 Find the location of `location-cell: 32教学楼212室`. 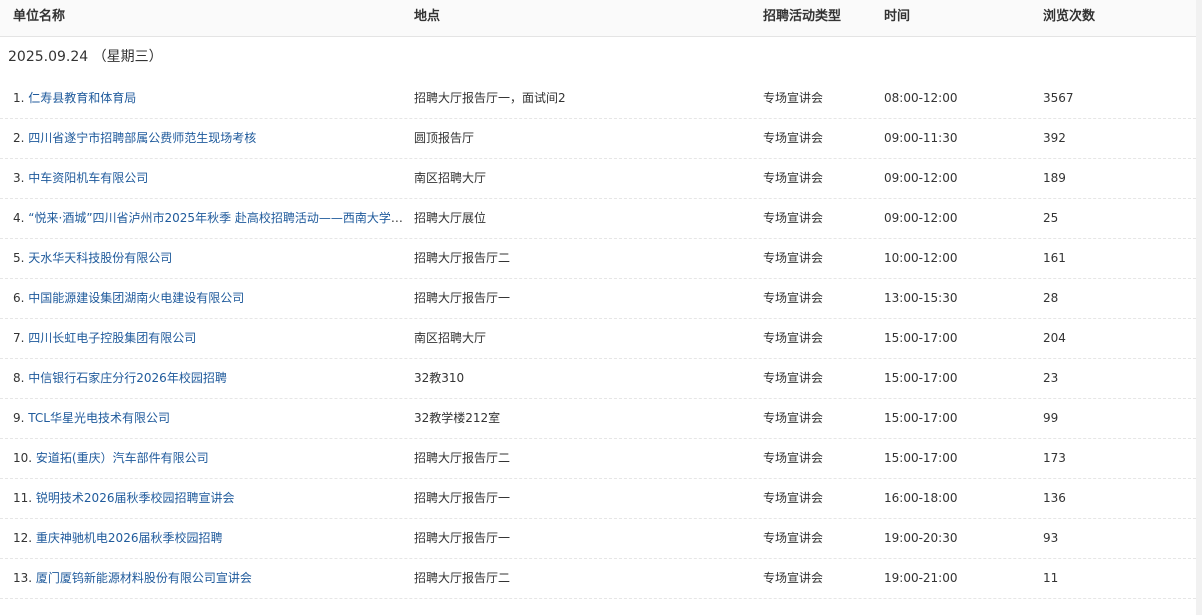

location-cell: 32教学楼212室 is located at coordinates (457, 418).